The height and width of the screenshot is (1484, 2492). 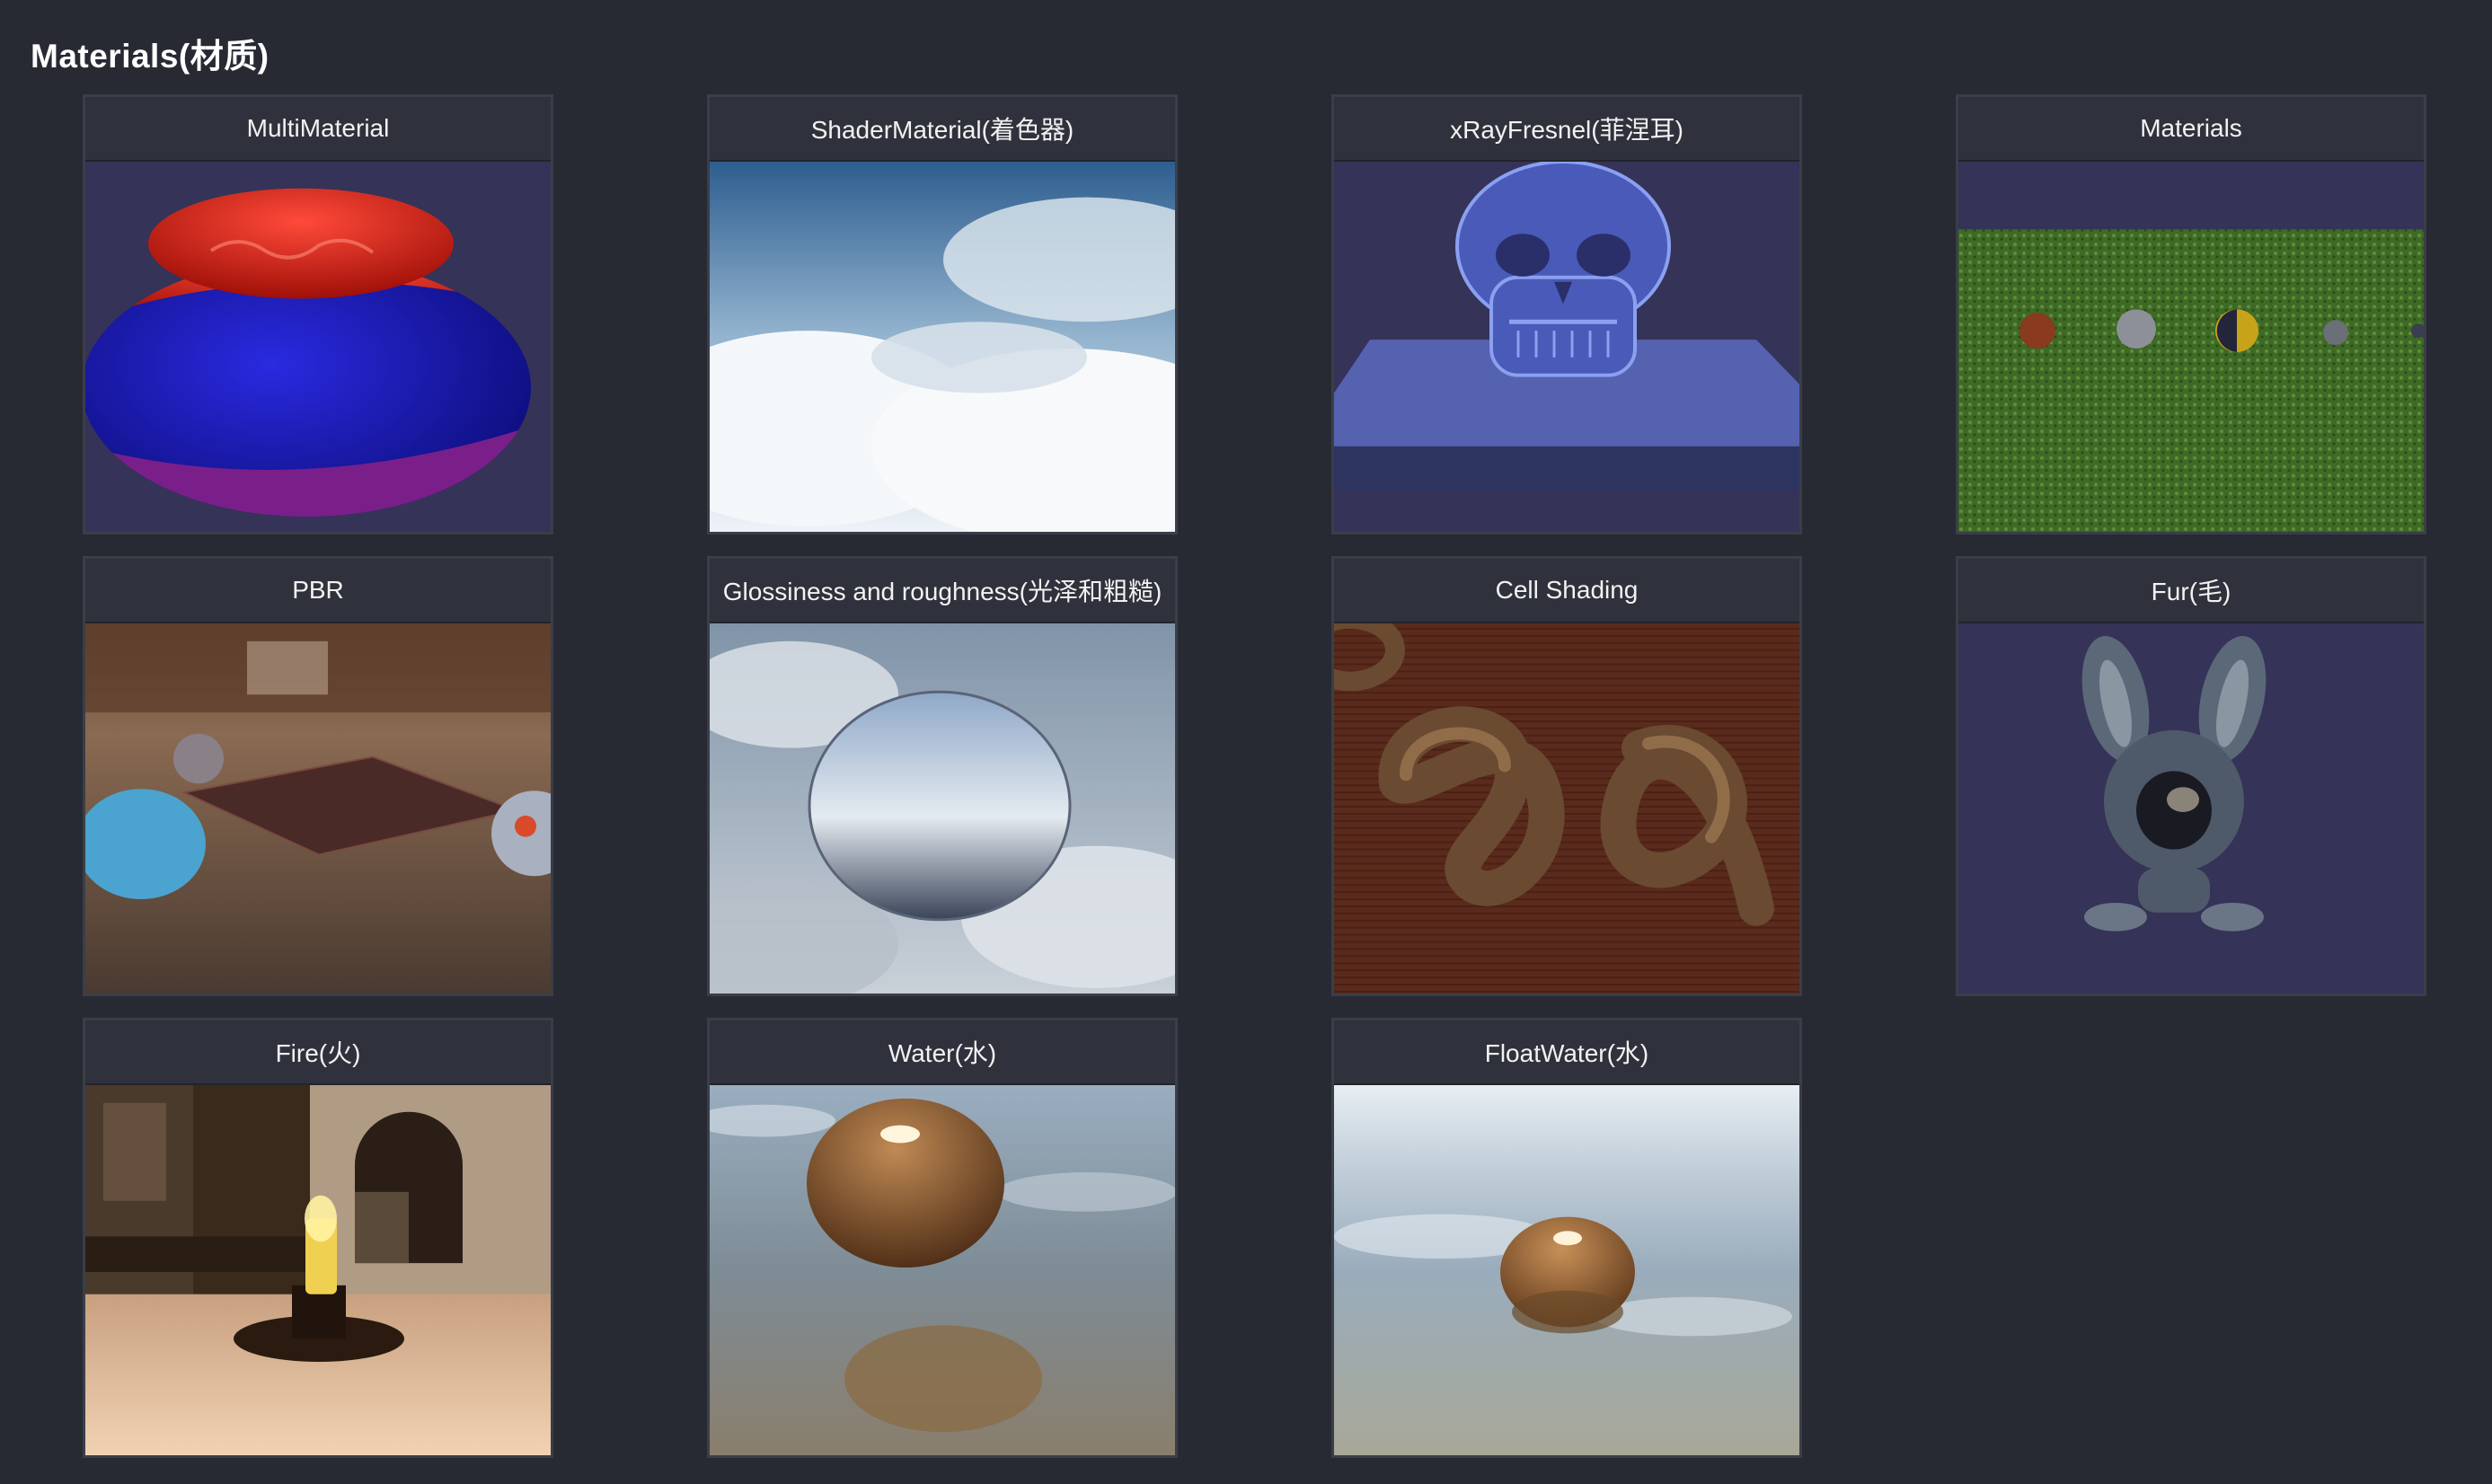 I want to click on card-glossiness-roughness: Glossiness and roughness(光泽和粗糙), so click(x=942, y=776).